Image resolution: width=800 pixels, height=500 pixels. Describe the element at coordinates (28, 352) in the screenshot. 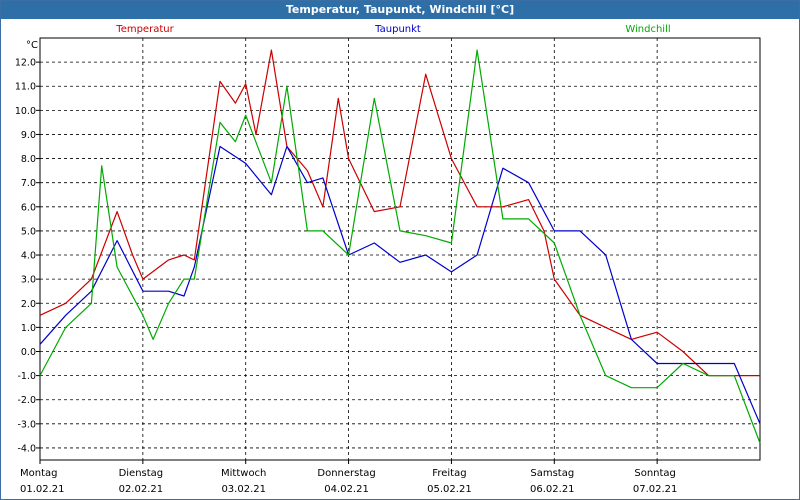

I see `y-tick-label: 0.0` at that location.